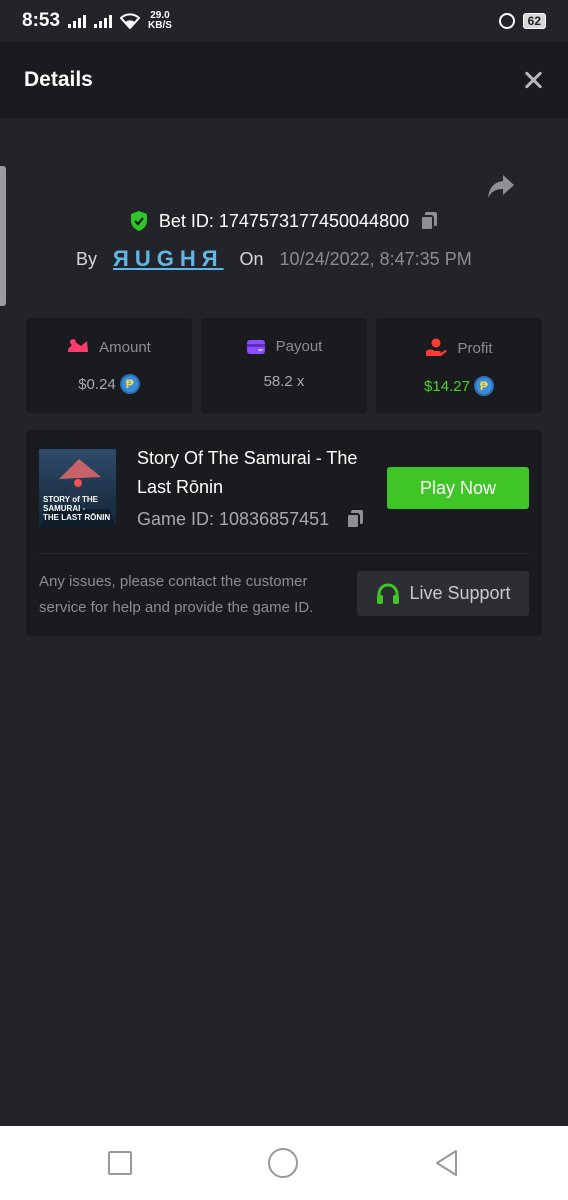  Describe the element at coordinates (58, 79) in the screenshot. I see `page-title: Details` at that location.